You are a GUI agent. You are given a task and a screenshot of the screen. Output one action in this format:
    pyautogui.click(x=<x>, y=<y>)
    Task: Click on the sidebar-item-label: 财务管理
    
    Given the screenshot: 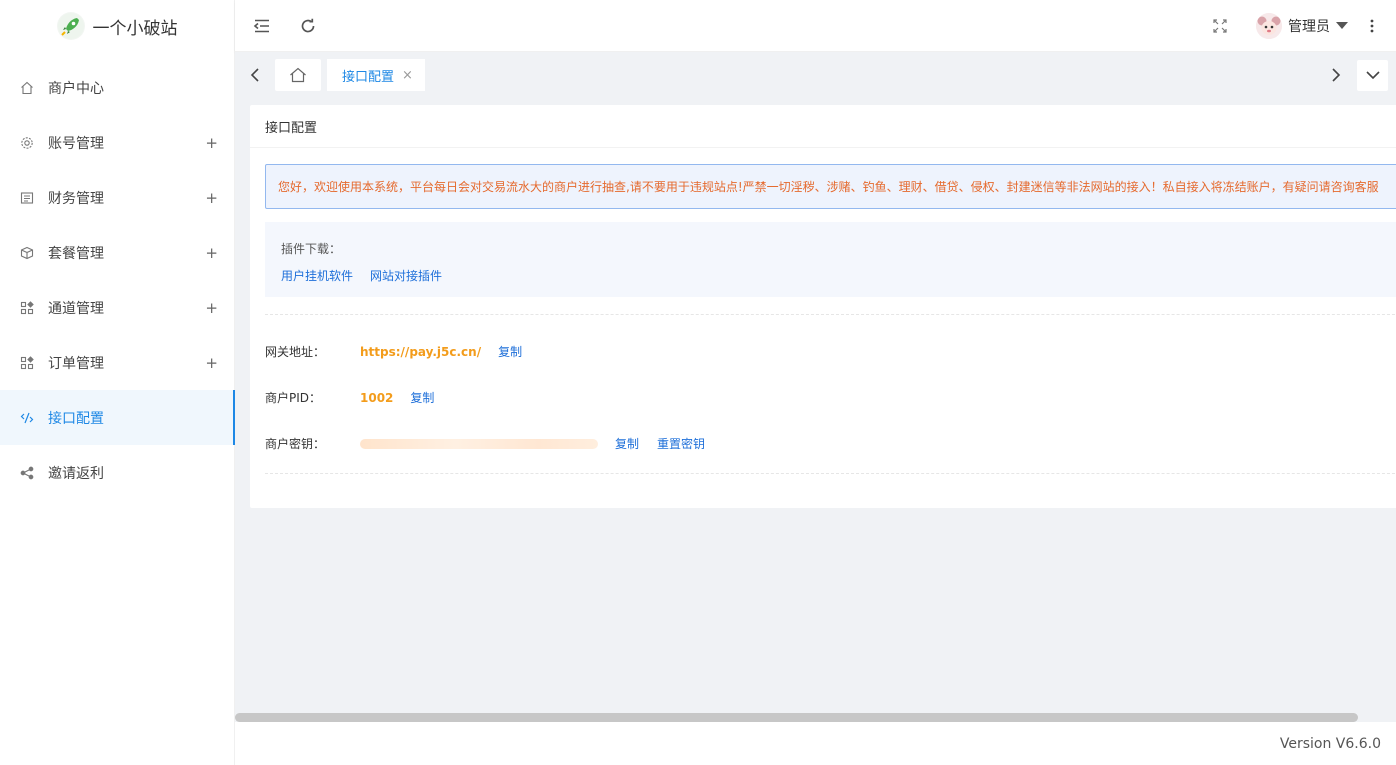 What is the action you would take?
    pyautogui.click(x=76, y=198)
    